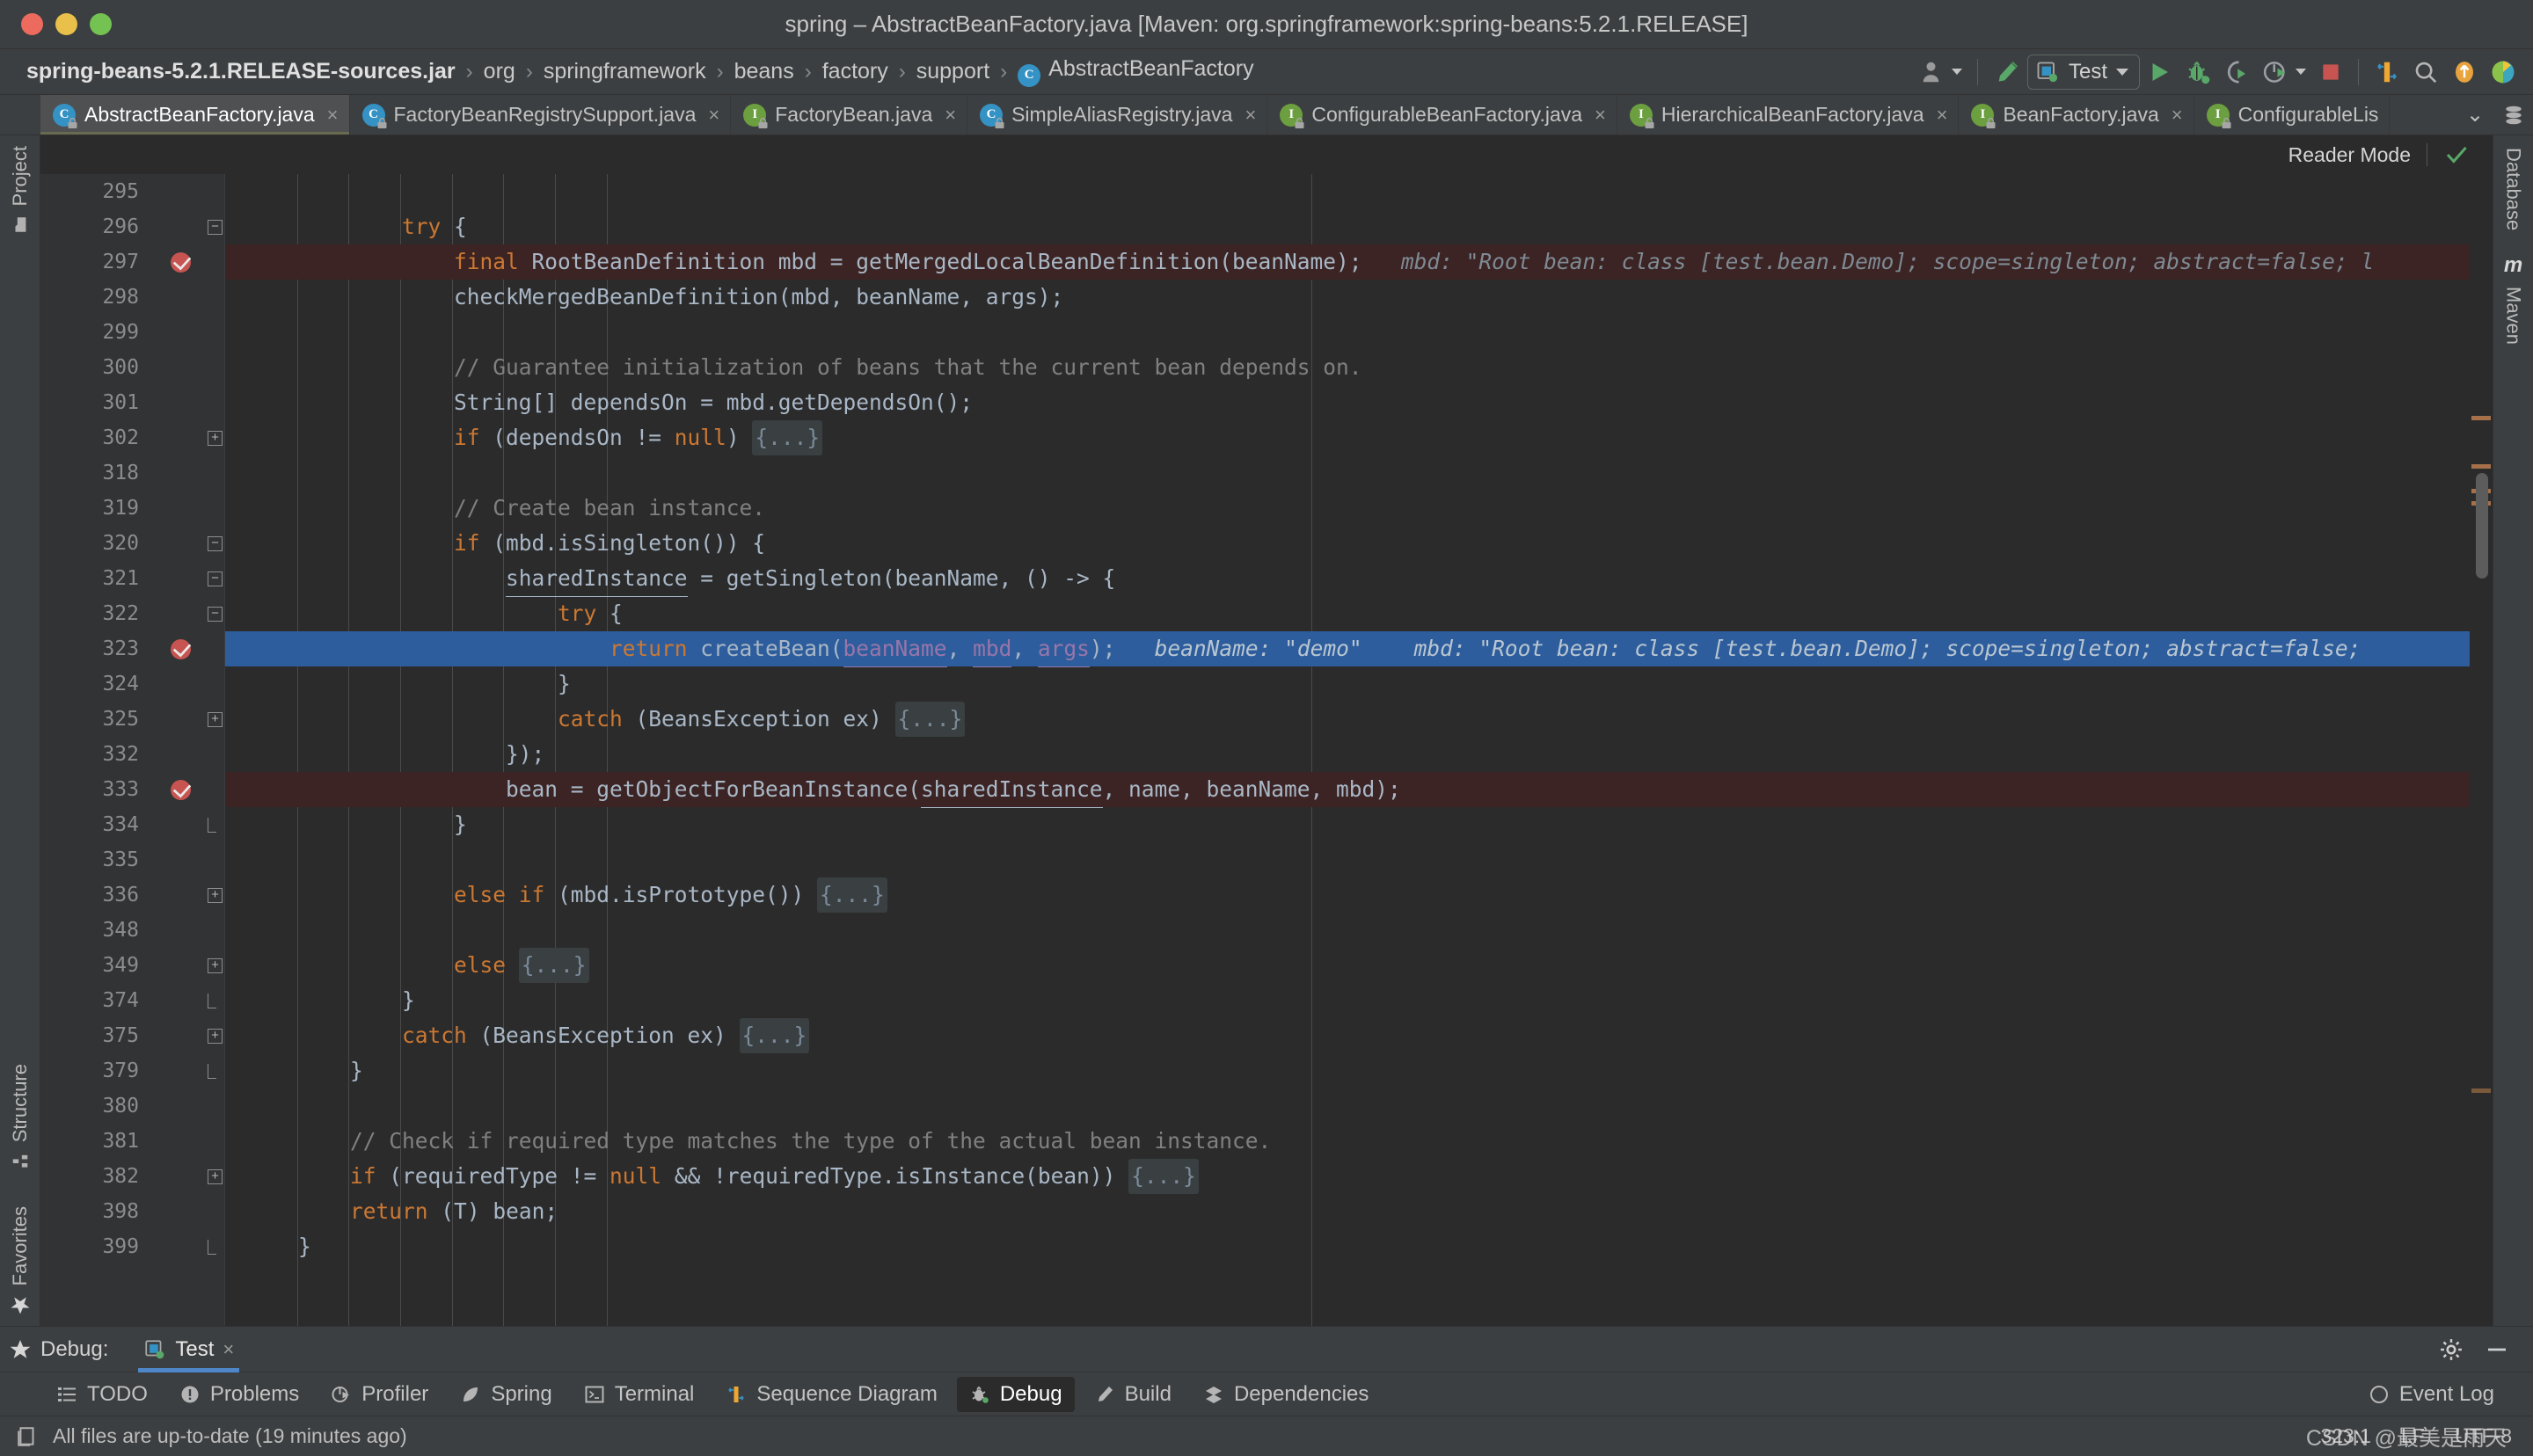  I want to click on green-check-icon, so click(2456, 155).